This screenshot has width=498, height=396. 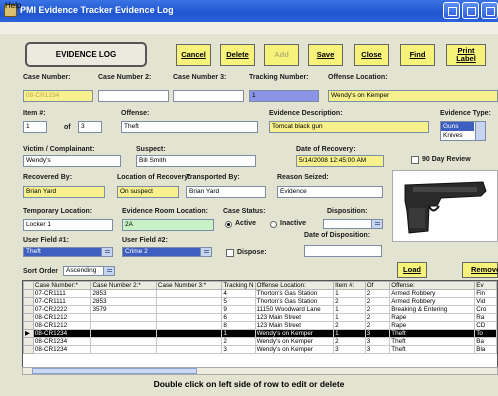 I want to click on disposition-select, so click(x=353, y=224).